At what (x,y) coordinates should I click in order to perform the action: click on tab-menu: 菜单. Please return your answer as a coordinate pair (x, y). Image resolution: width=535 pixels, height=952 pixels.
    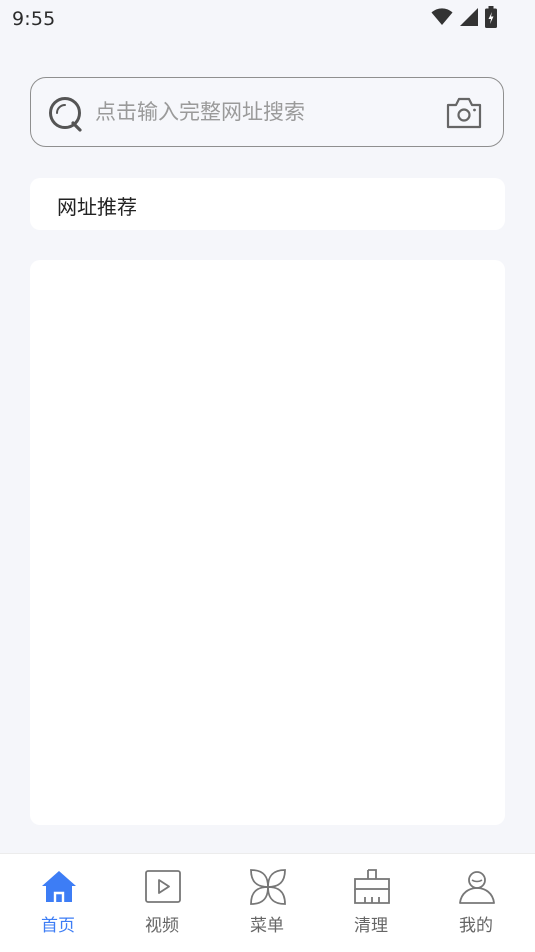
    Looking at the image, I should click on (267, 903).